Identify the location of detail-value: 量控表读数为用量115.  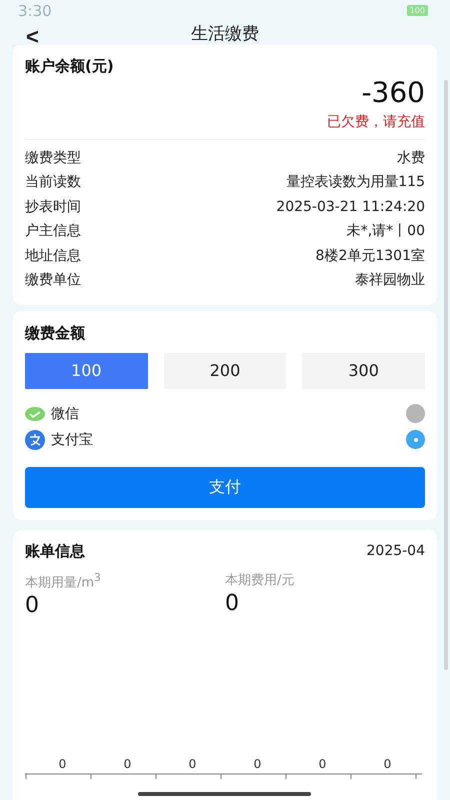
(355, 182).